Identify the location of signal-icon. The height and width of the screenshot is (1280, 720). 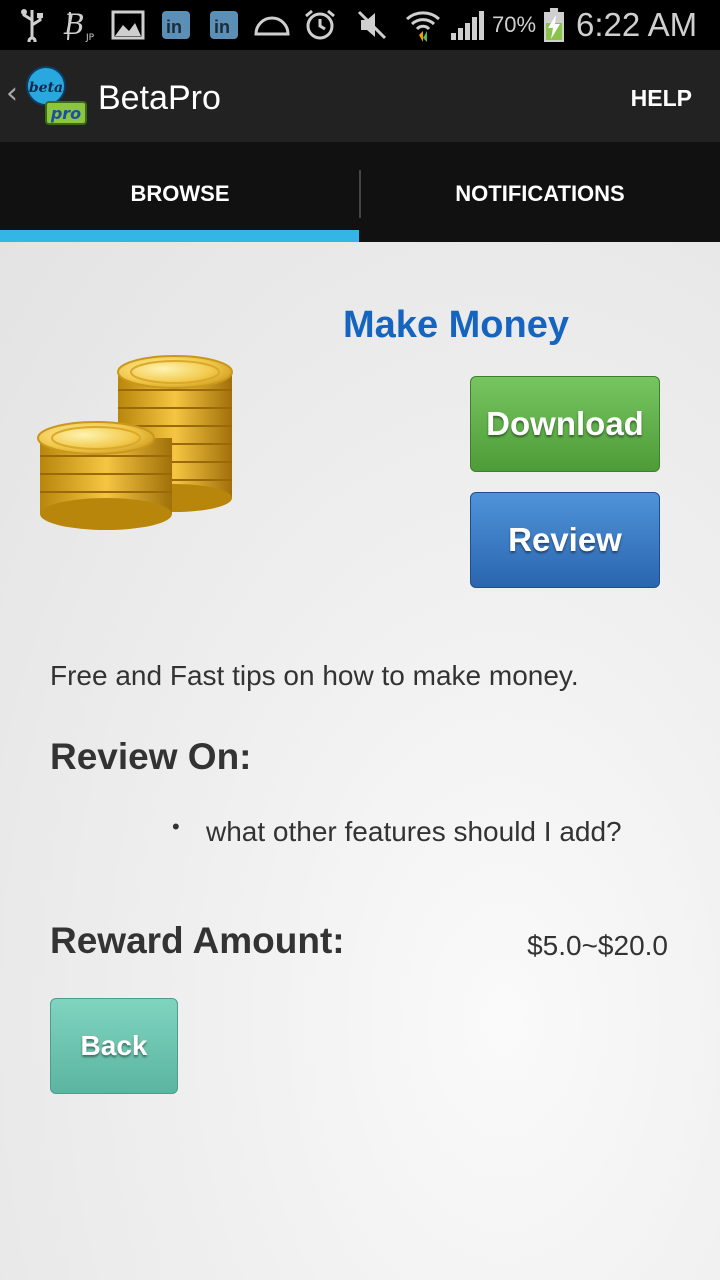
(468, 25).